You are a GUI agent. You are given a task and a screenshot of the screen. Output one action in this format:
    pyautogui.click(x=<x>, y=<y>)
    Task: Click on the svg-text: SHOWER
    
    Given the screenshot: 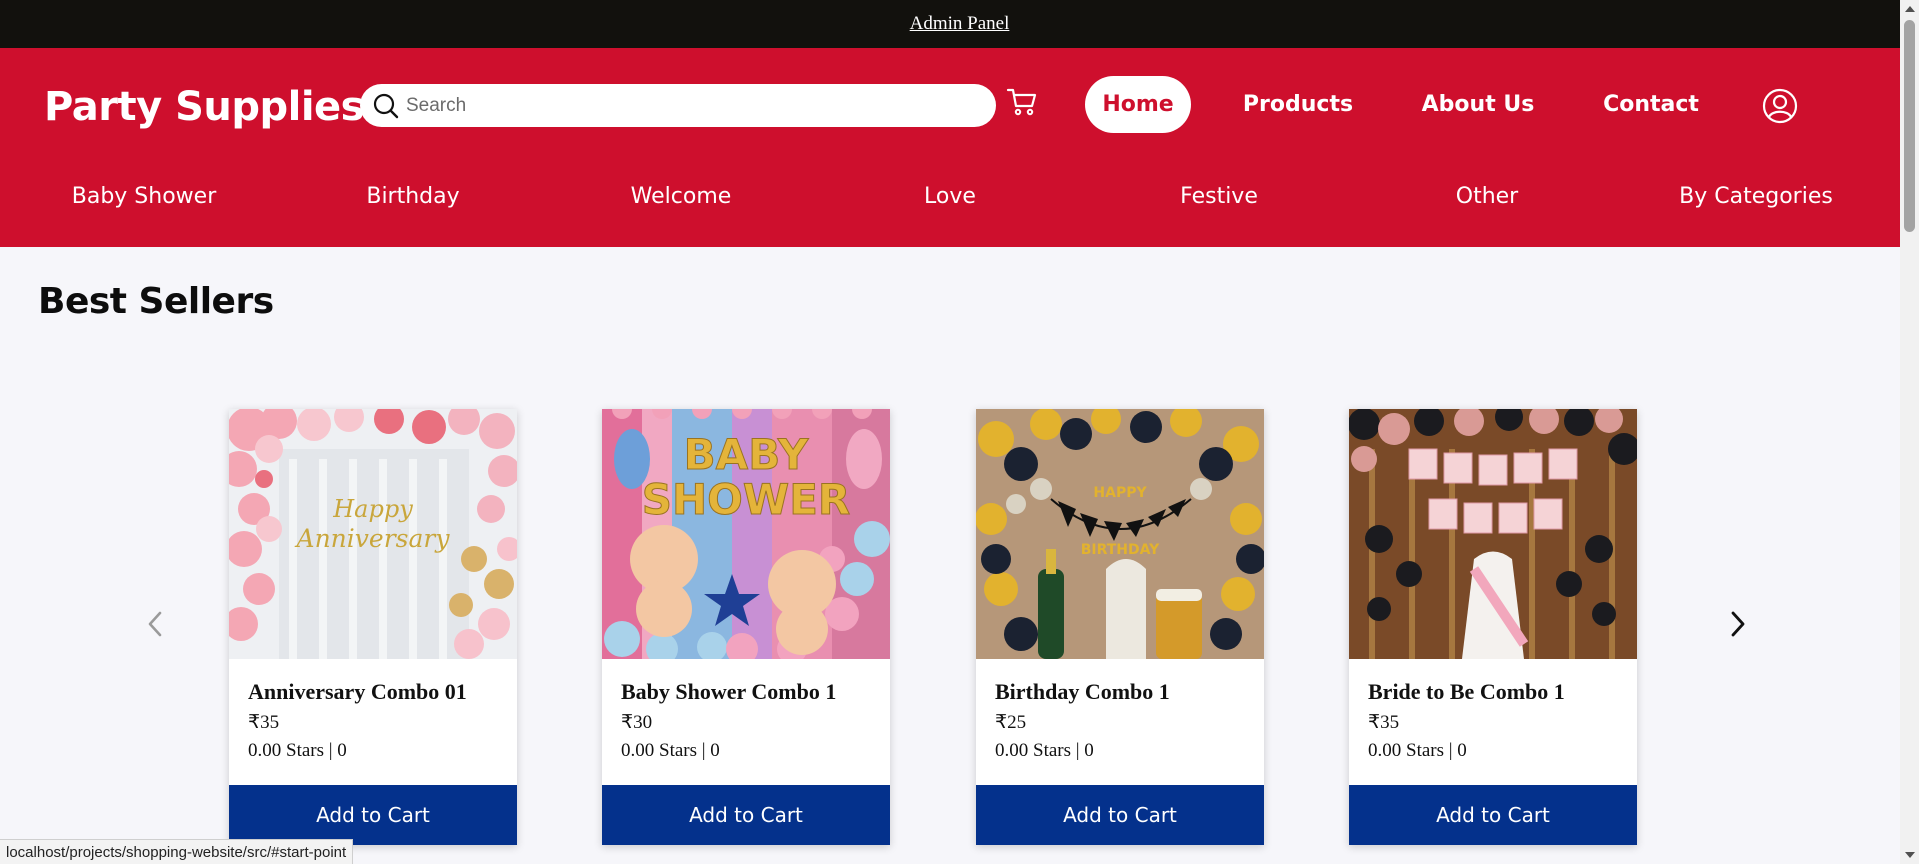 What is the action you would take?
    pyautogui.click(x=746, y=499)
    